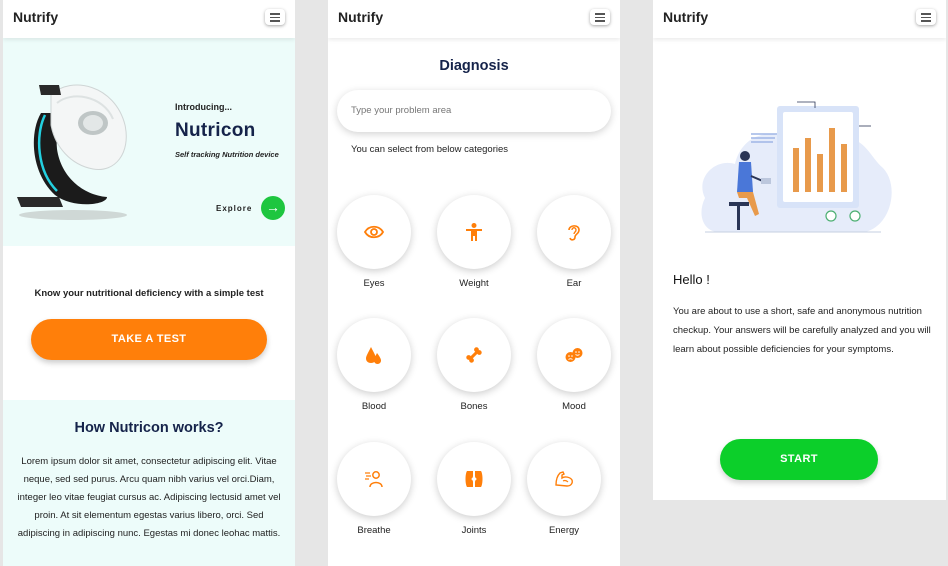  What do you see at coordinates (234, 208) in the screenshot?
I see `explore-label: Explore` at bounding box center [234, 208].